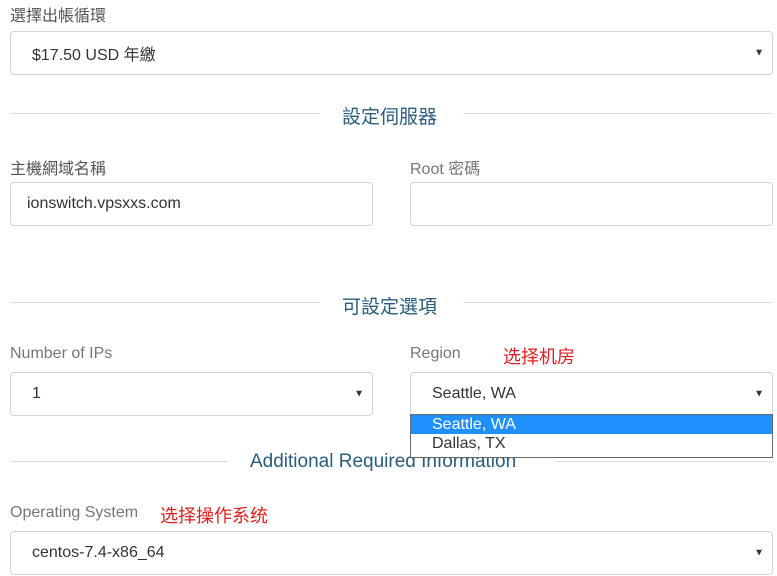  I want to click on region-option: Dallas, TX, so click(591, 443).